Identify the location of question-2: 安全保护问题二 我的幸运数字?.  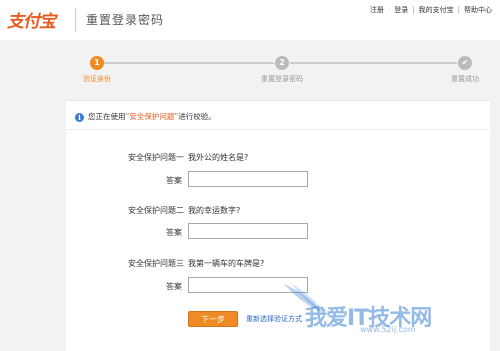
(153, 210).